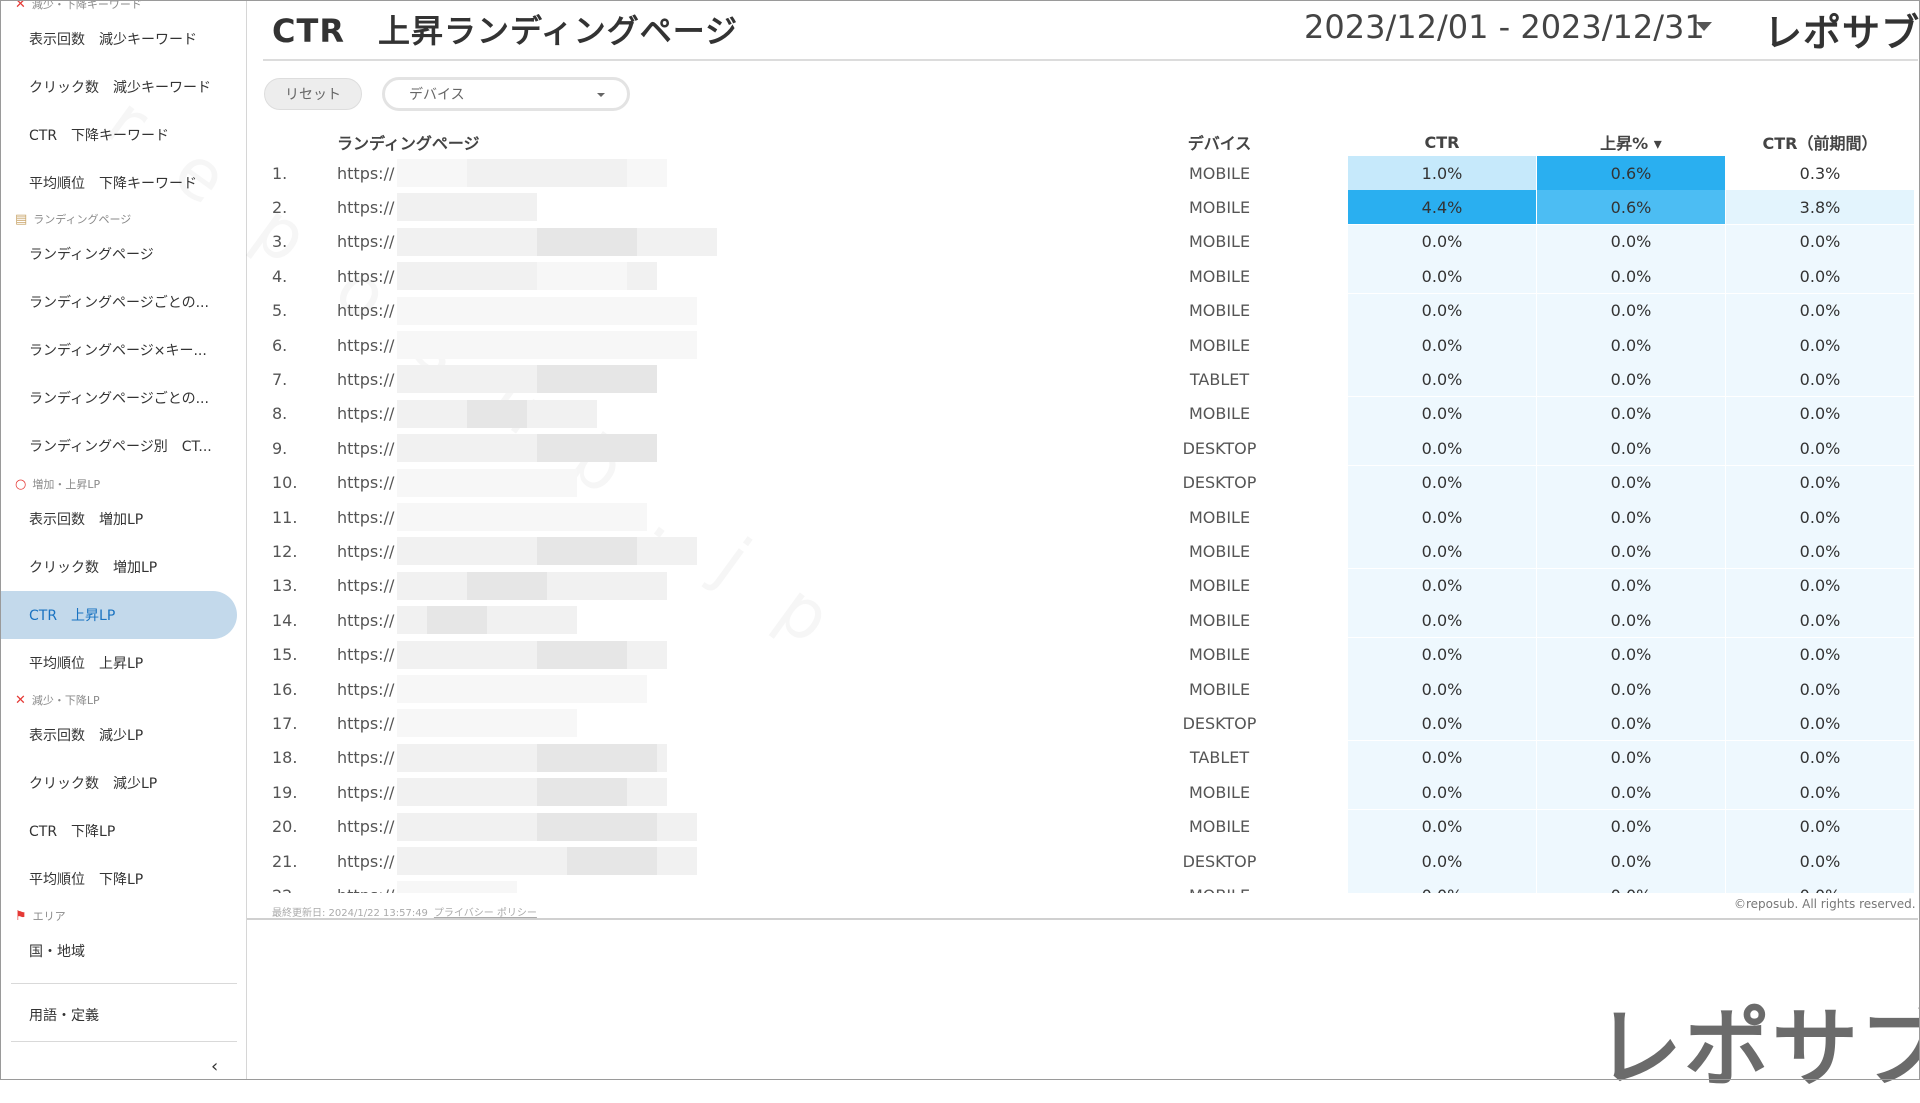 The image size is (1920, 1103). I want to click on ctr-prev-cell: 3.8%, so click(1820, 207).